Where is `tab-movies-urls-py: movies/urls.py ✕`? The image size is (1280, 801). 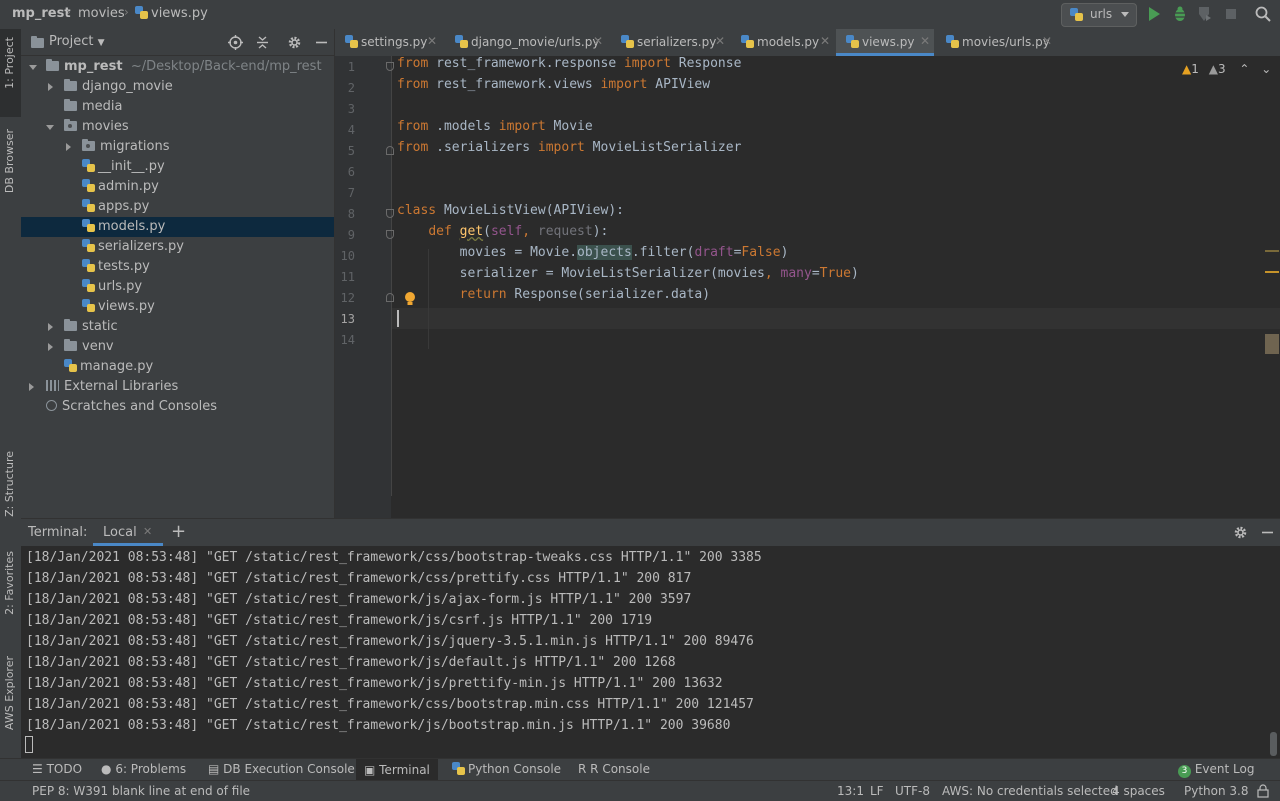
tab-movies-urls-py: movies/urls.py ✕ is located at coordinates (996, 42).